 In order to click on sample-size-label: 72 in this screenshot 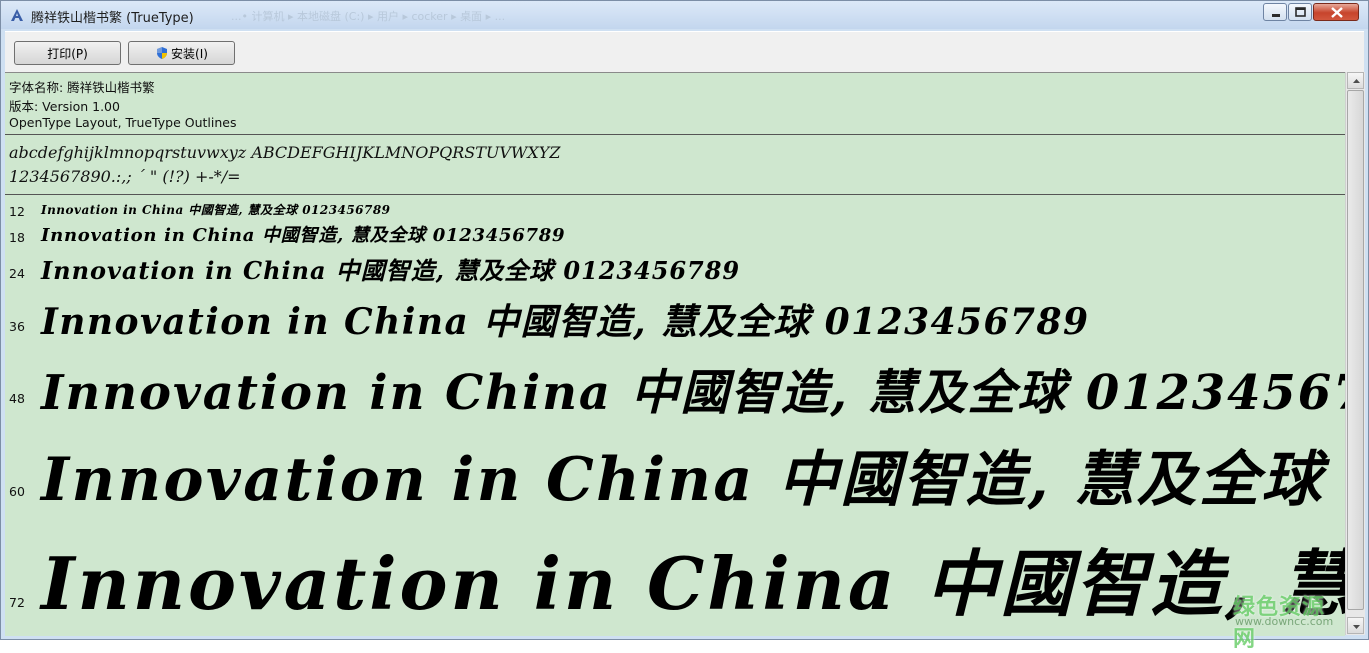, I will do `click(17, 602)`.